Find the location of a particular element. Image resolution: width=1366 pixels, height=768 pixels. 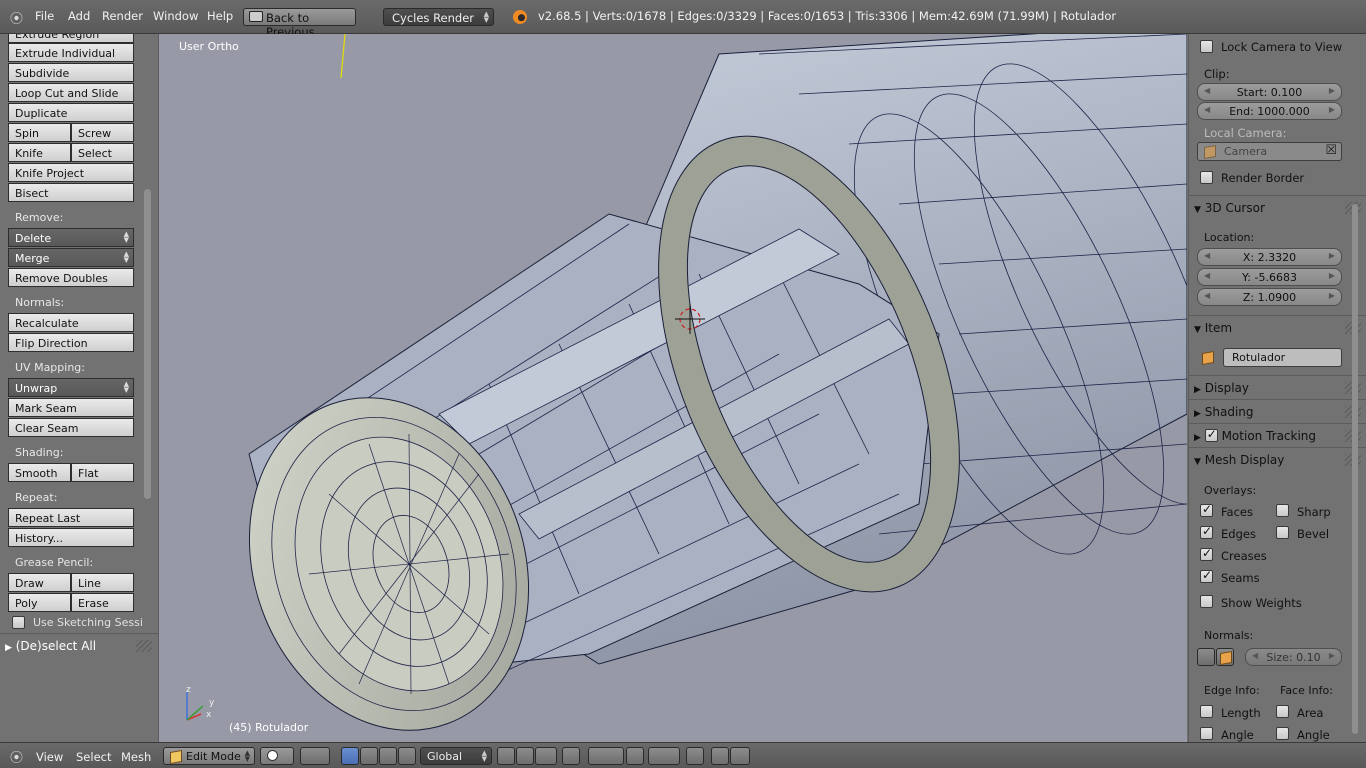

mesh-display-panel-header: ▼ Mesh Display is located at coordinates (1277, 459).